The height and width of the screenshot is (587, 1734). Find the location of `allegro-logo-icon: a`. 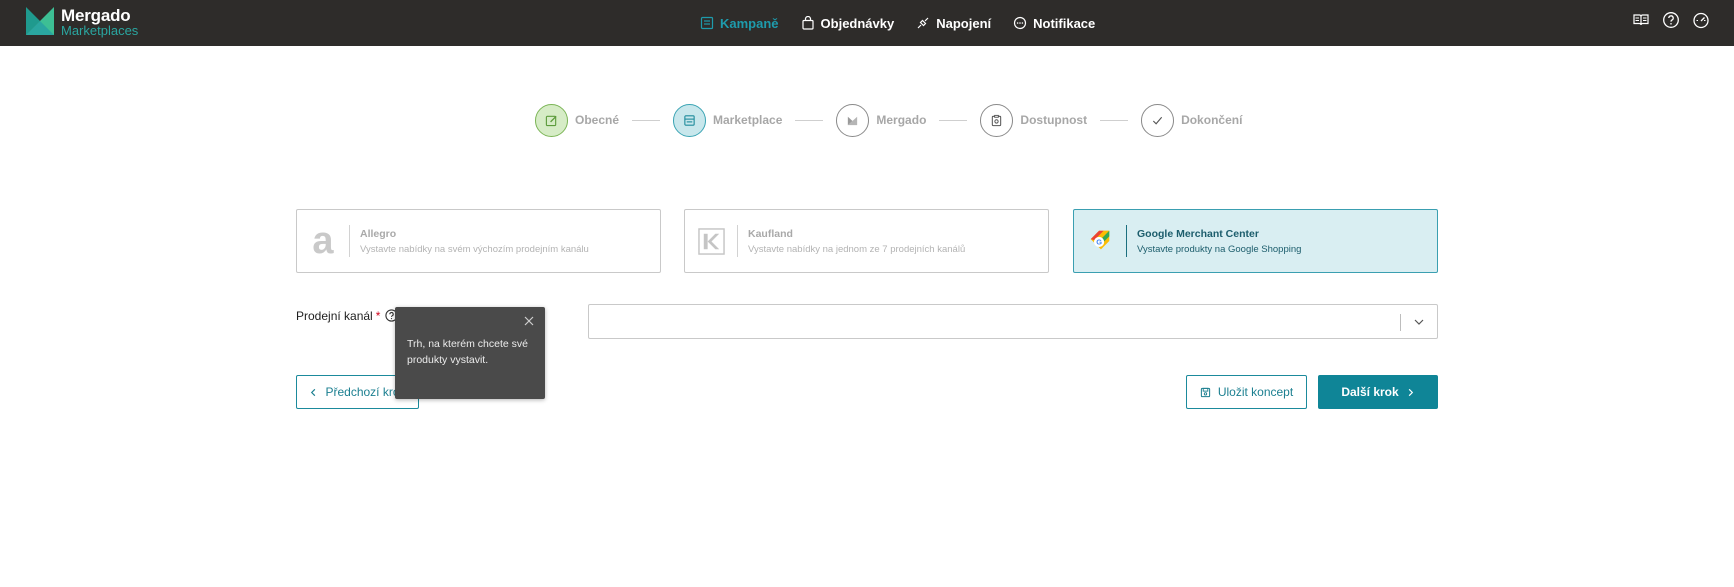

allegro-logo-icon: a is located at coordinates (323, 241).